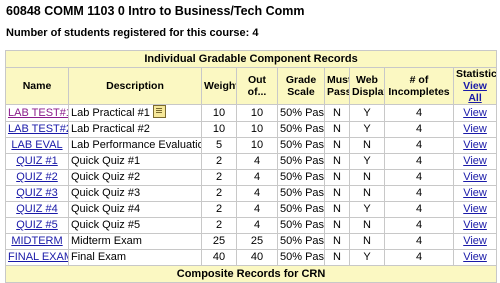  What do you see at coordinates (37, 86) in the screenshot?
I see `col-name-header: Name` at bounding box center [37, 86].